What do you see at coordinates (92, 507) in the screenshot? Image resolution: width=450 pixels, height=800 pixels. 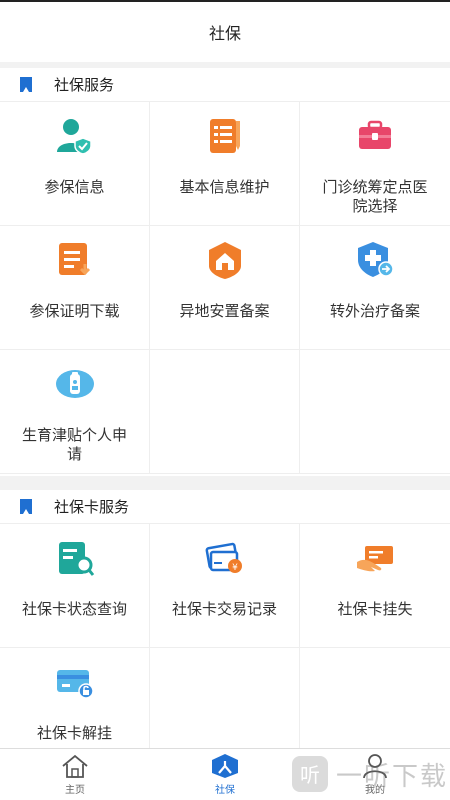 I see `section-title: 社保卡服务` at bounding box center [92, 507].